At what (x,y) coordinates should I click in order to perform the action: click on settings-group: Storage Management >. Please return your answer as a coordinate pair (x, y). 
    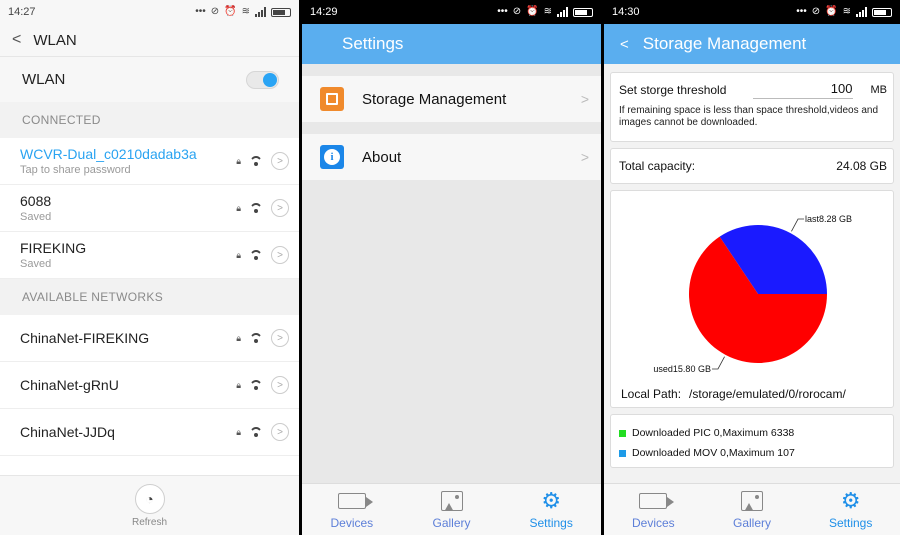
    Looking at the image, I should click on (451, 99).